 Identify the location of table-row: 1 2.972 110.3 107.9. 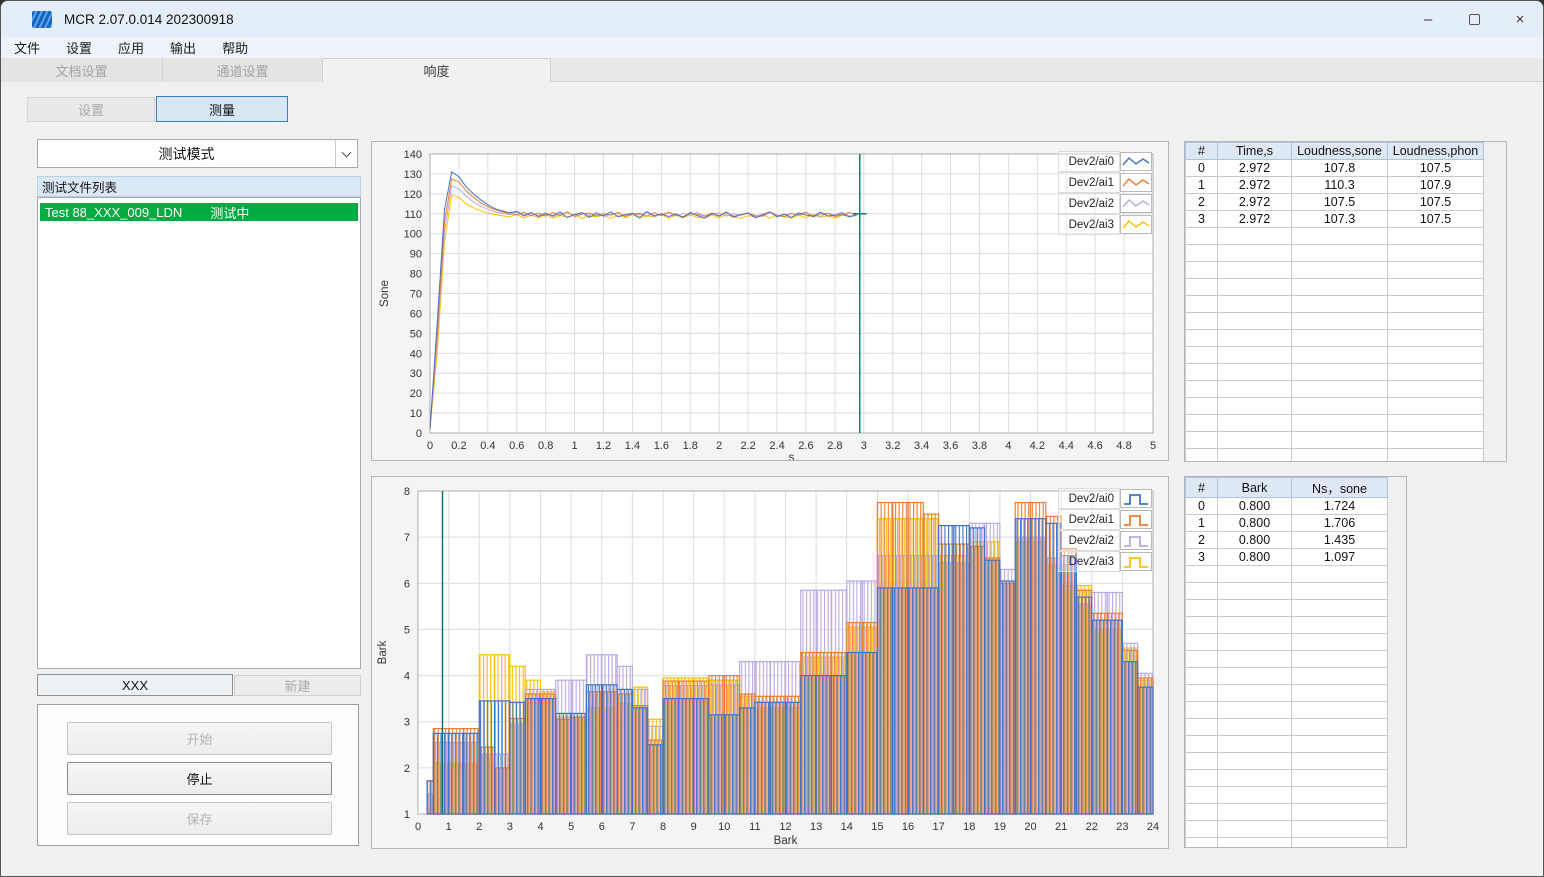
(1334, 185).